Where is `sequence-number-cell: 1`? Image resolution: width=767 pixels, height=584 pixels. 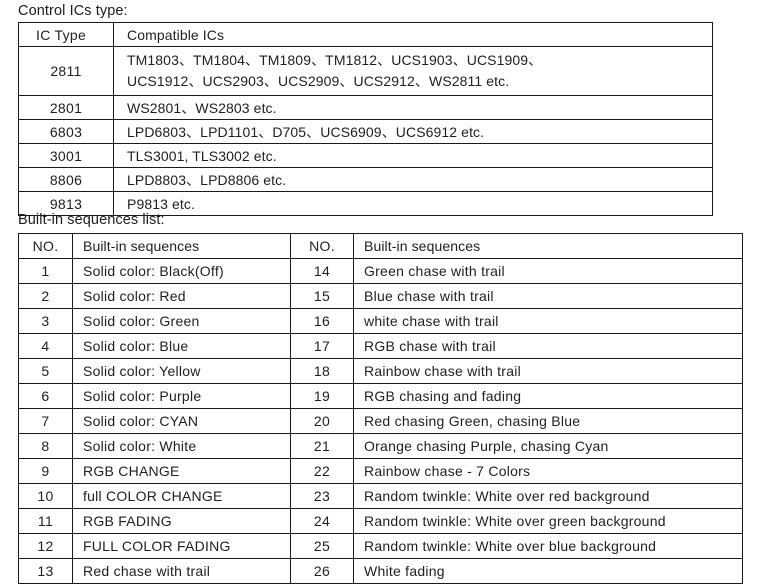 sequence-number-cell: 1 is located at coordinates (45, 271).